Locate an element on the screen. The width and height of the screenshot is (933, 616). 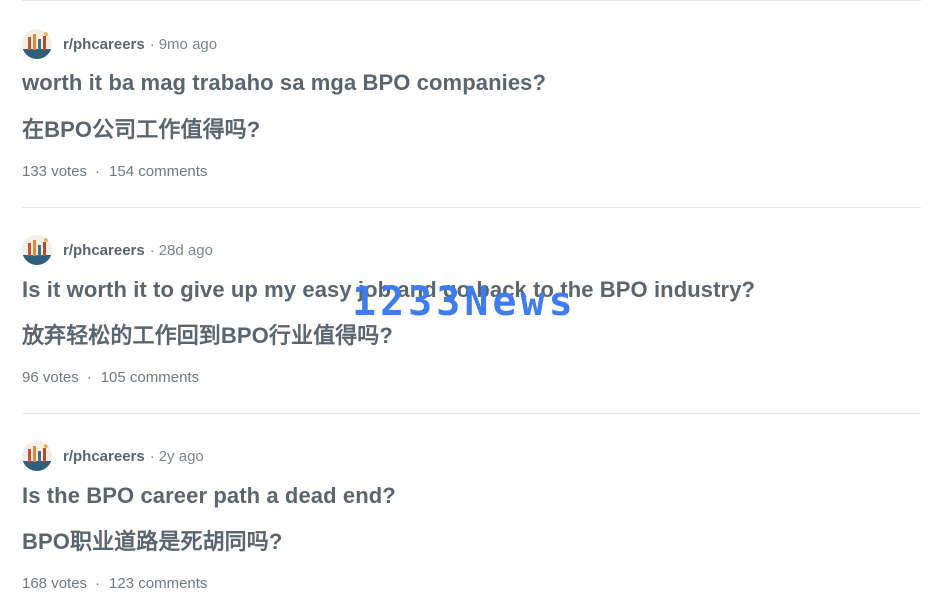
post-title-translation: 放弃轻松的工作回到BPO行业值得吗? is located at coordinates (207, 335).